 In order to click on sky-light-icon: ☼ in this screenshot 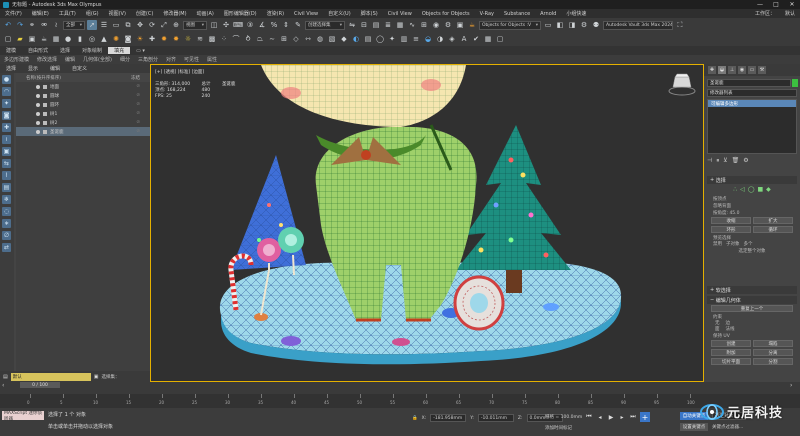, I will do `click(188, 39)`.